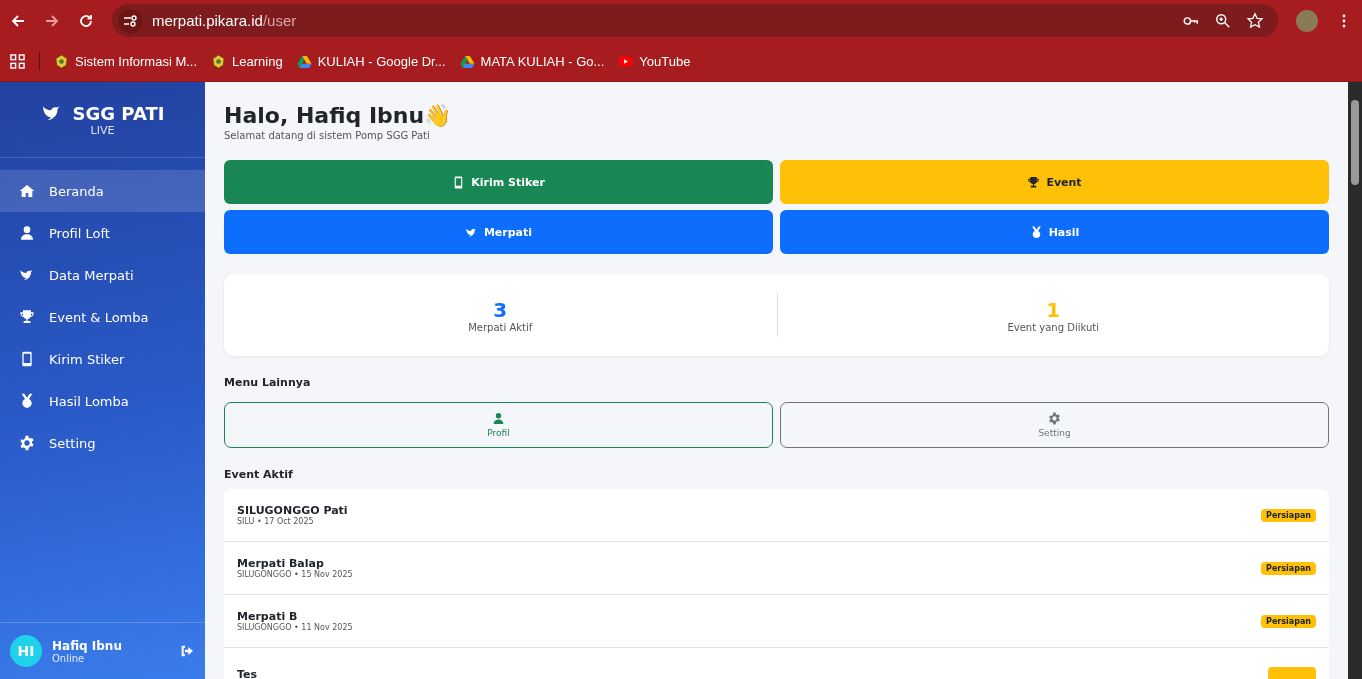 Image resolution: width=1362 pixels, height=679 pixels. I want to click on back-icon, so click(18, 20).